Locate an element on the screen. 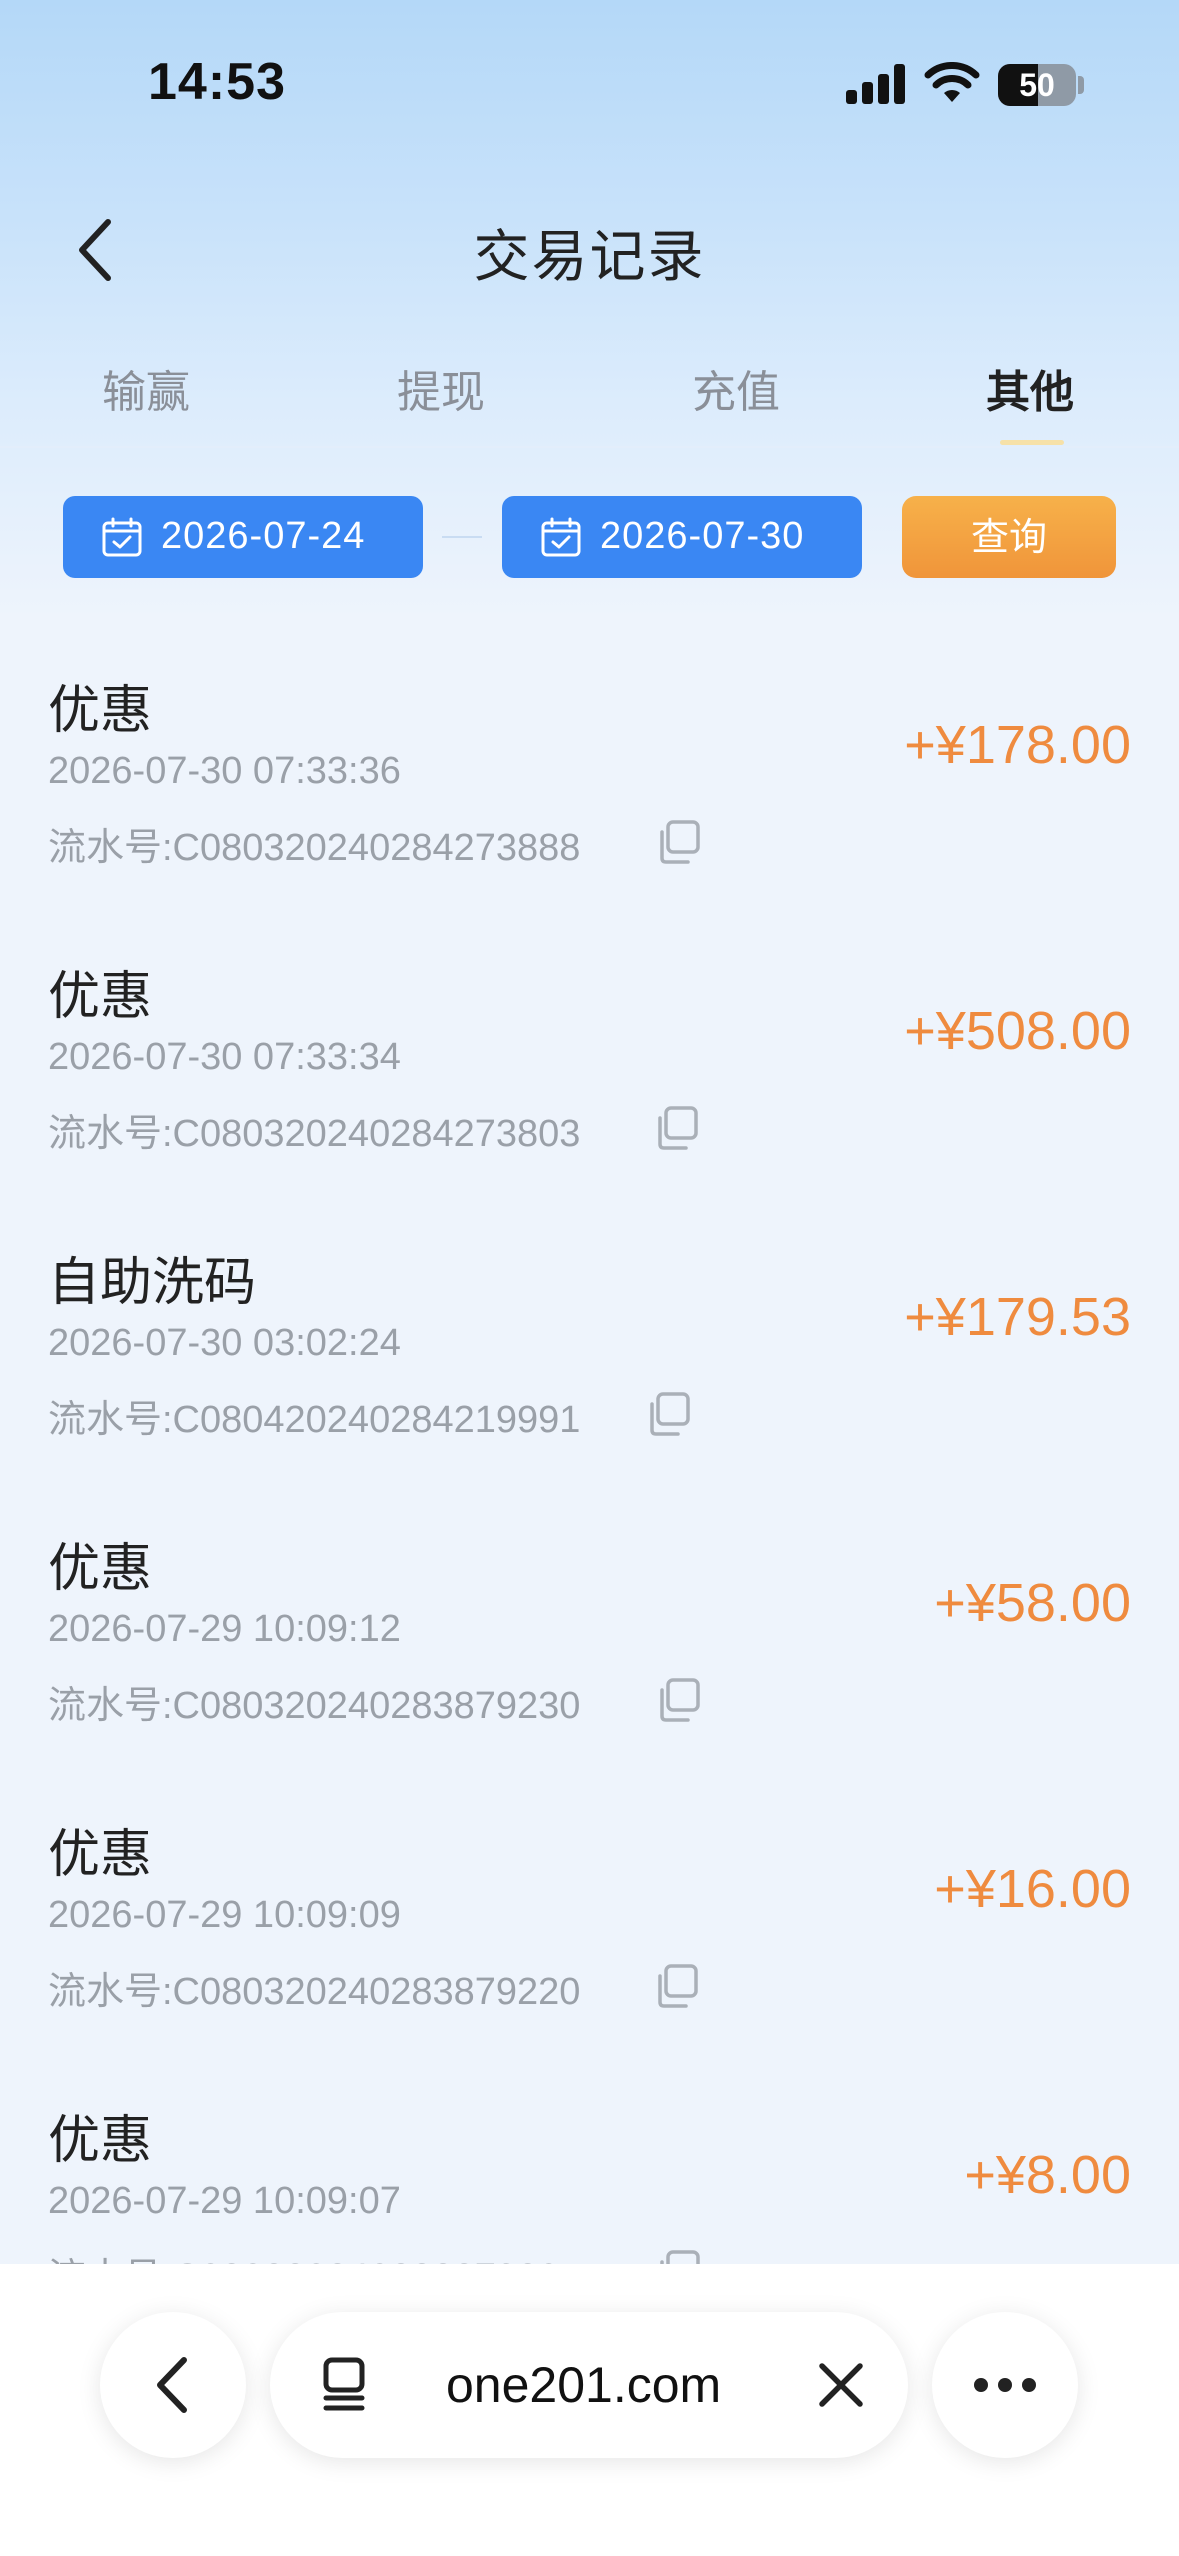 The image size is (1179, 2556). start-date-picker: 2026-07-24 is located at coordinates (243, 537).